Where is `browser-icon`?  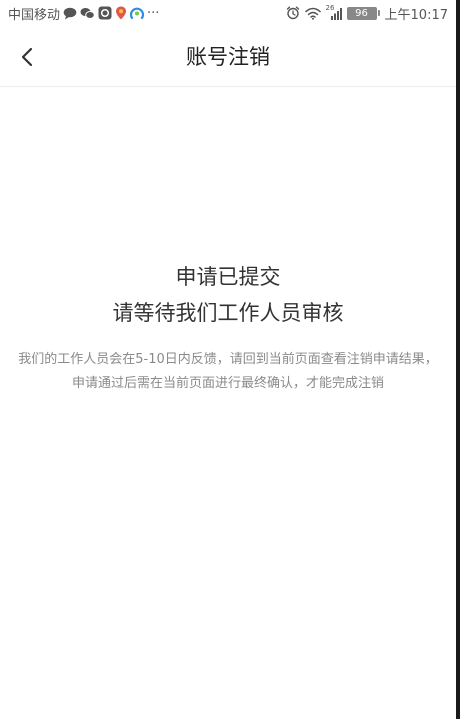
browser-icon is located at coordinates (137, 13).